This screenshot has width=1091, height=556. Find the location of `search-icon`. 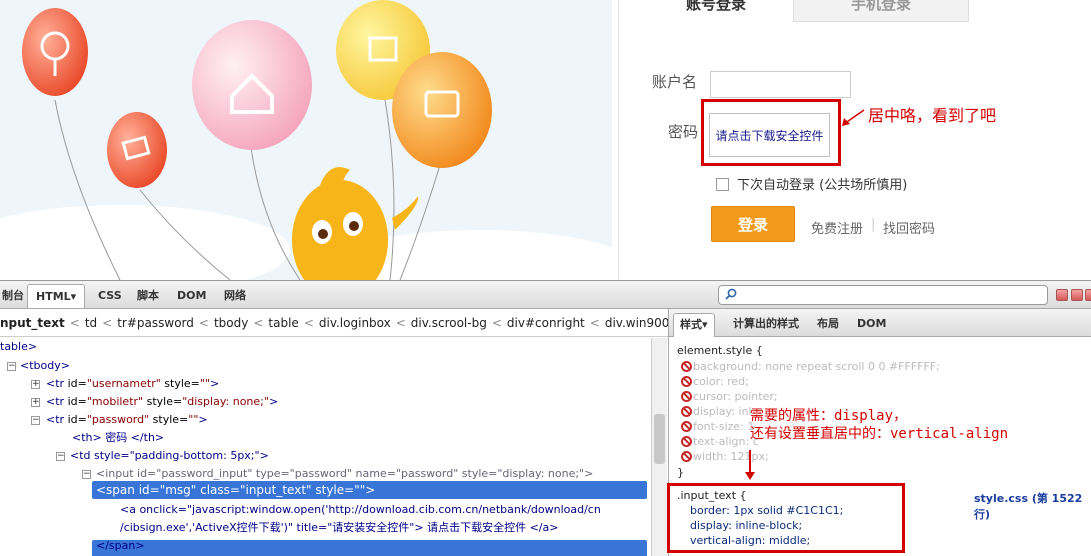

search-icon is located at coordinates (731, 294).